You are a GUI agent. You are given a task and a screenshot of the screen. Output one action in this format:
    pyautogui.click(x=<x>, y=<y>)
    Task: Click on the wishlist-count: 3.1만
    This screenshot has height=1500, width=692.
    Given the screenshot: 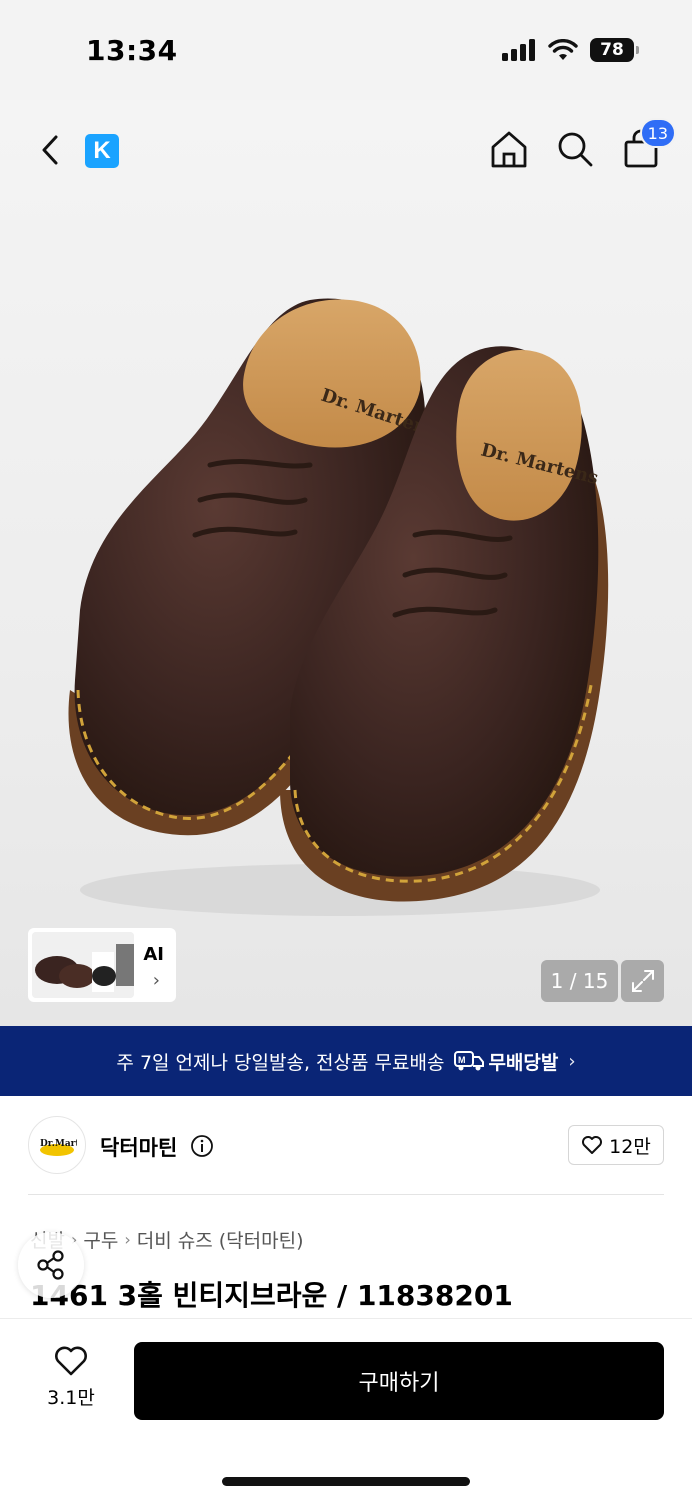 What is the action you would take?
    pyautogui.click(x=71, y=1398)
    